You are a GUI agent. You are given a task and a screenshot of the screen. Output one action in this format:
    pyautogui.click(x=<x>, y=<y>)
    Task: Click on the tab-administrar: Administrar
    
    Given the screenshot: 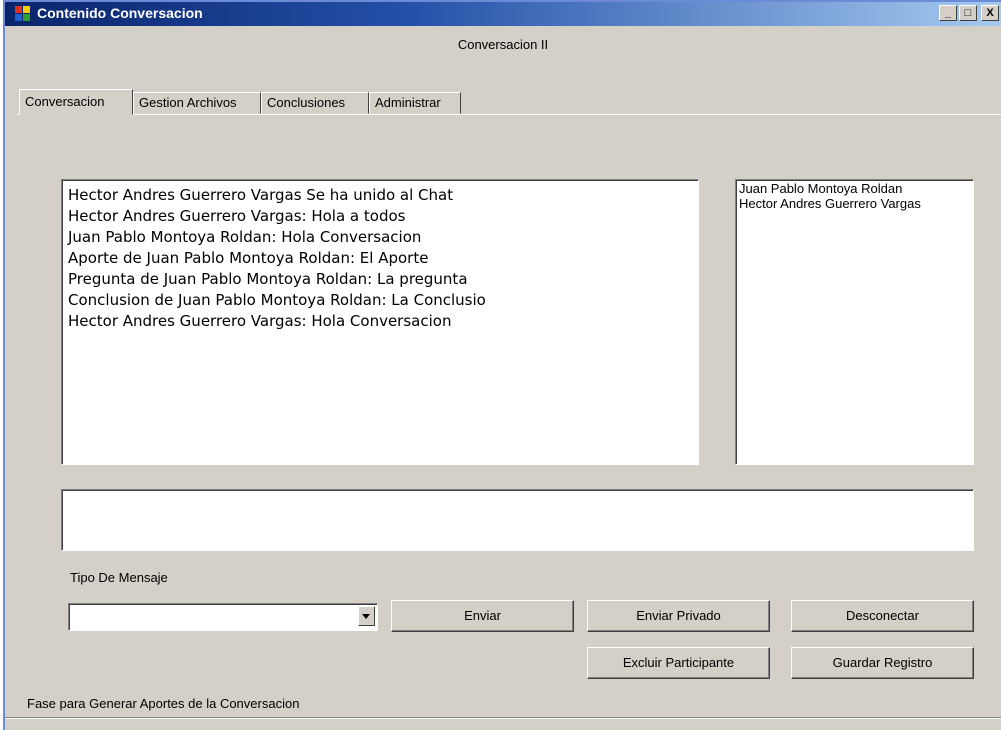 What is the action you would take?
    pyautogui.click(x=415, y=103)
    